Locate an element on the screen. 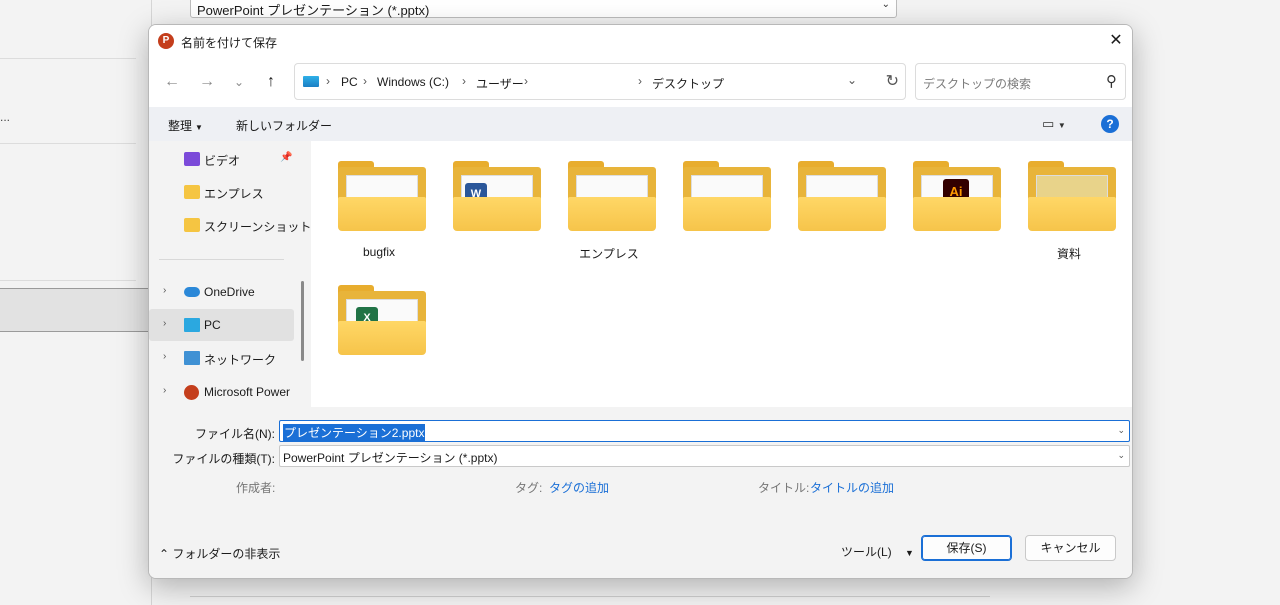  organize-label: 整理 is located at coordinates (180, 126).